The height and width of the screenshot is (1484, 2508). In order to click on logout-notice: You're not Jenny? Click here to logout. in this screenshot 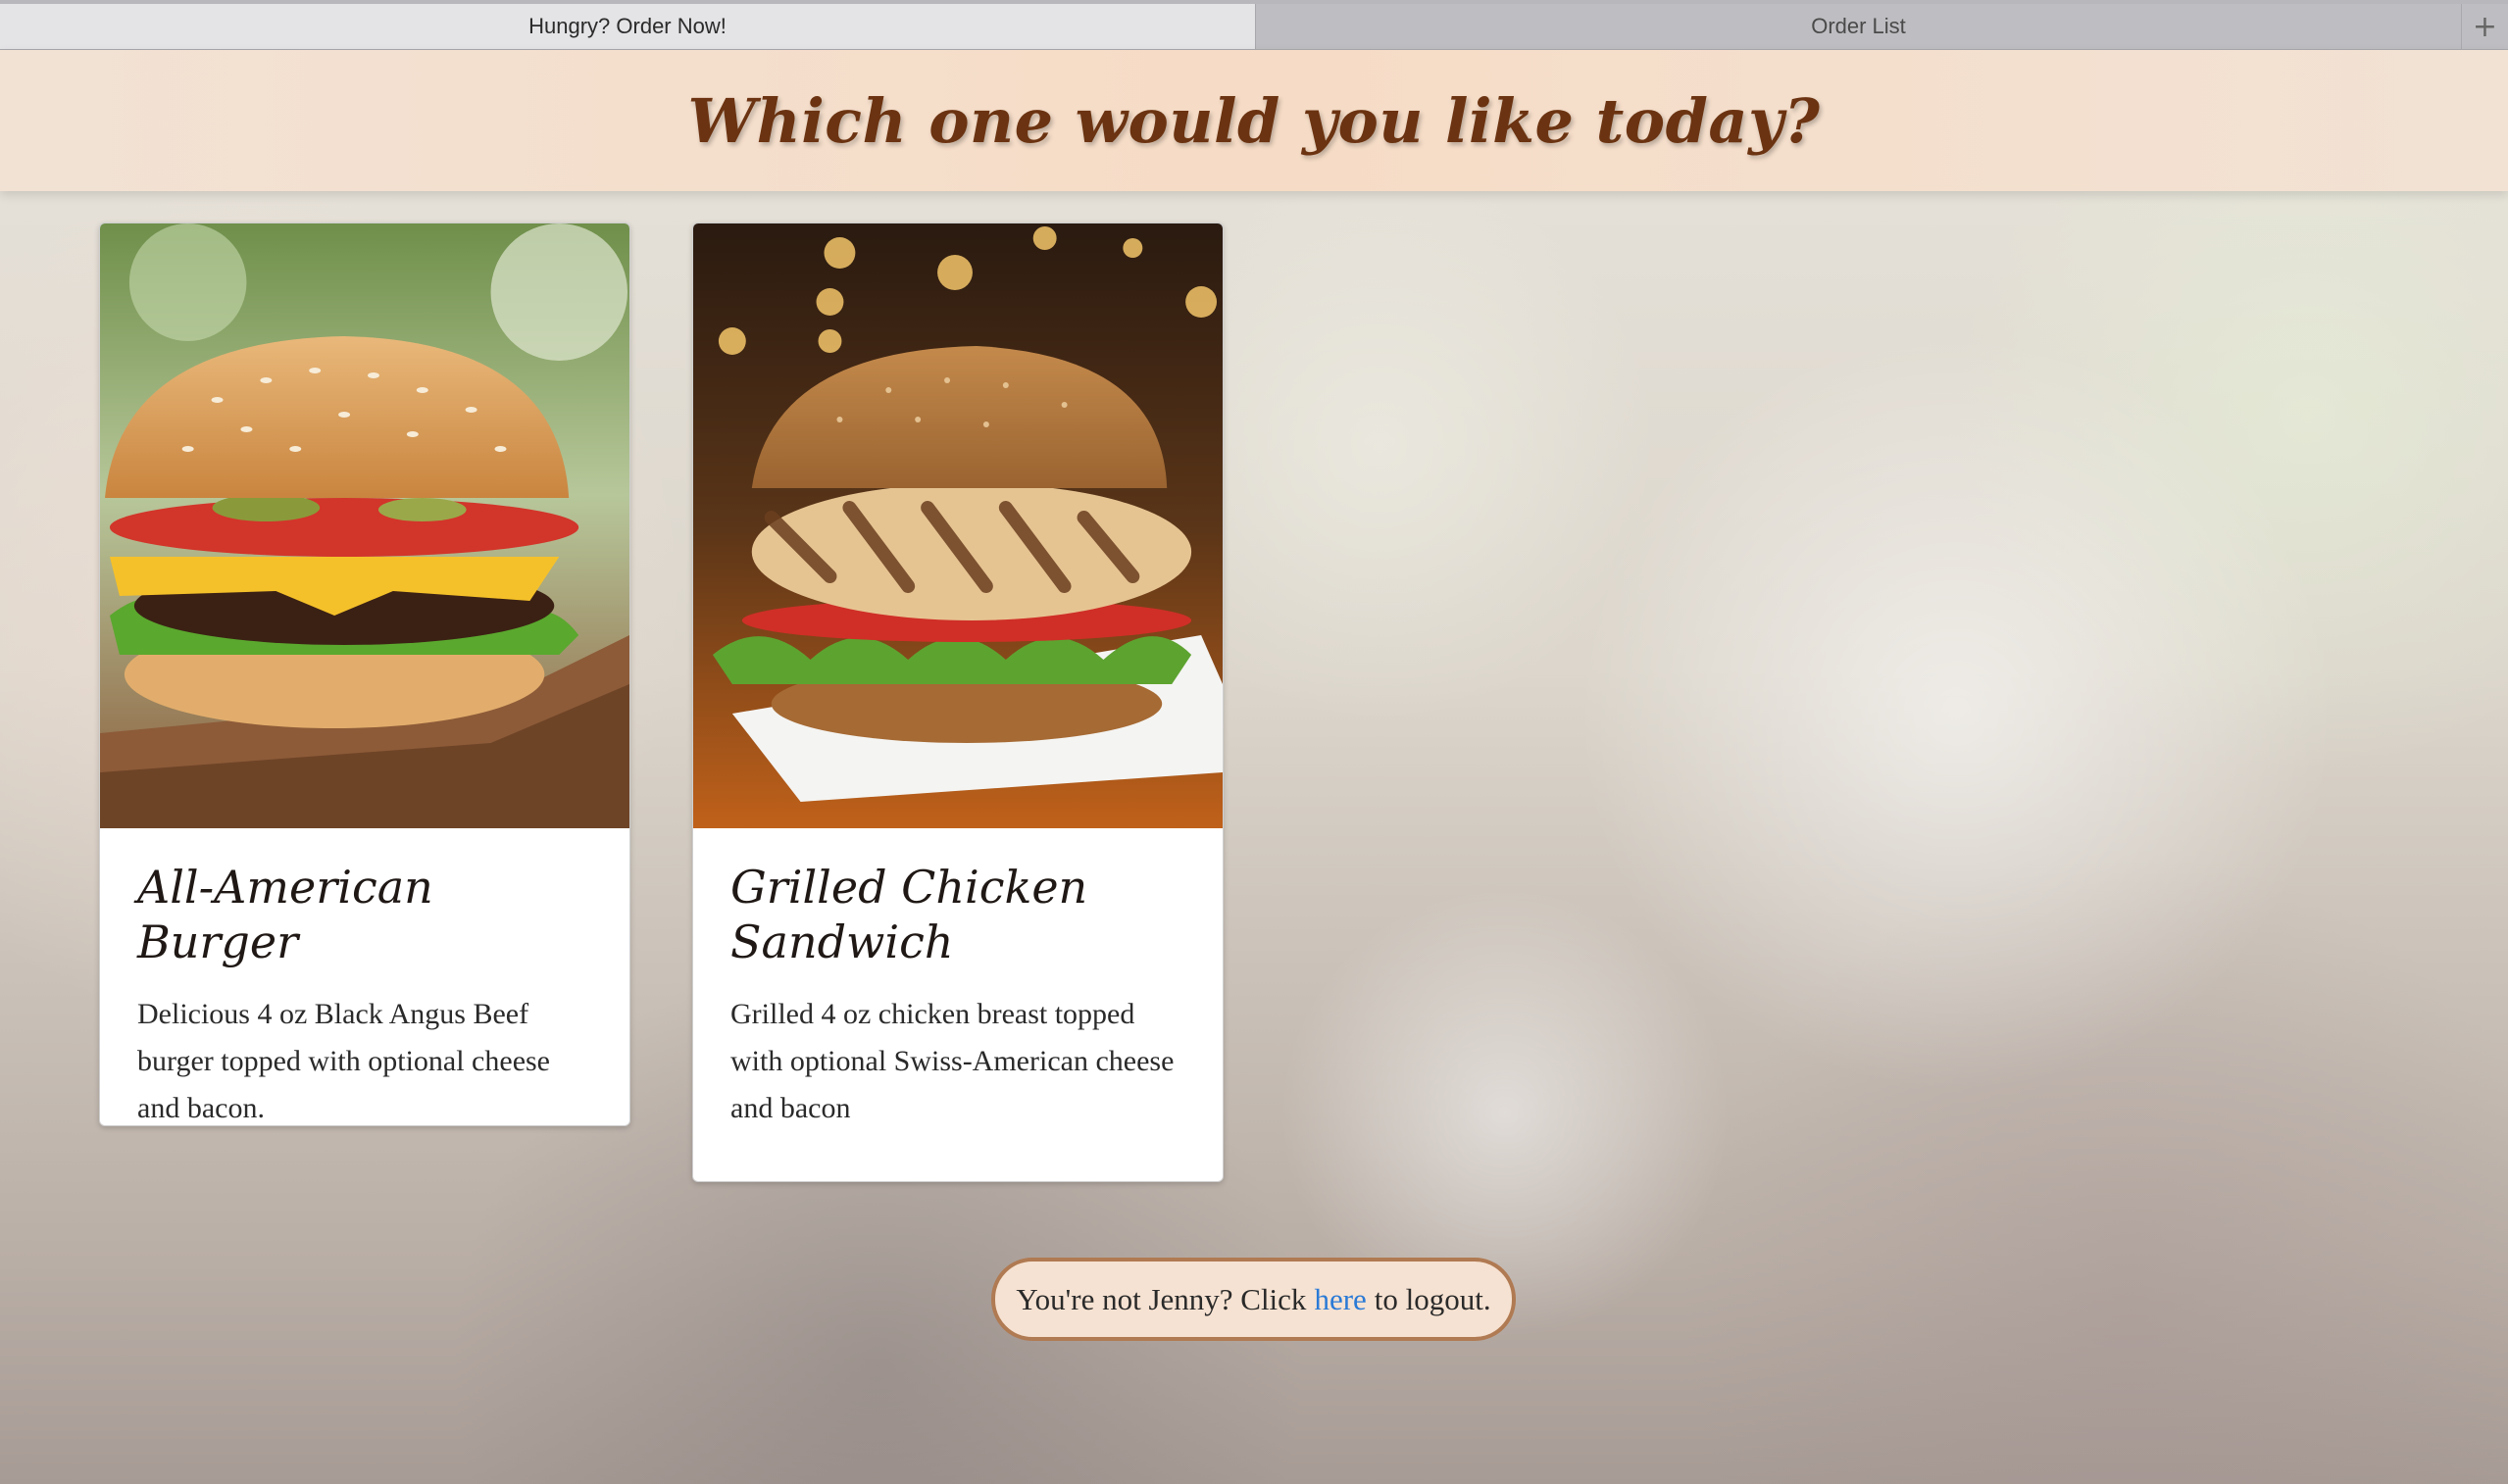, I will do `click(1253, 1299)`.